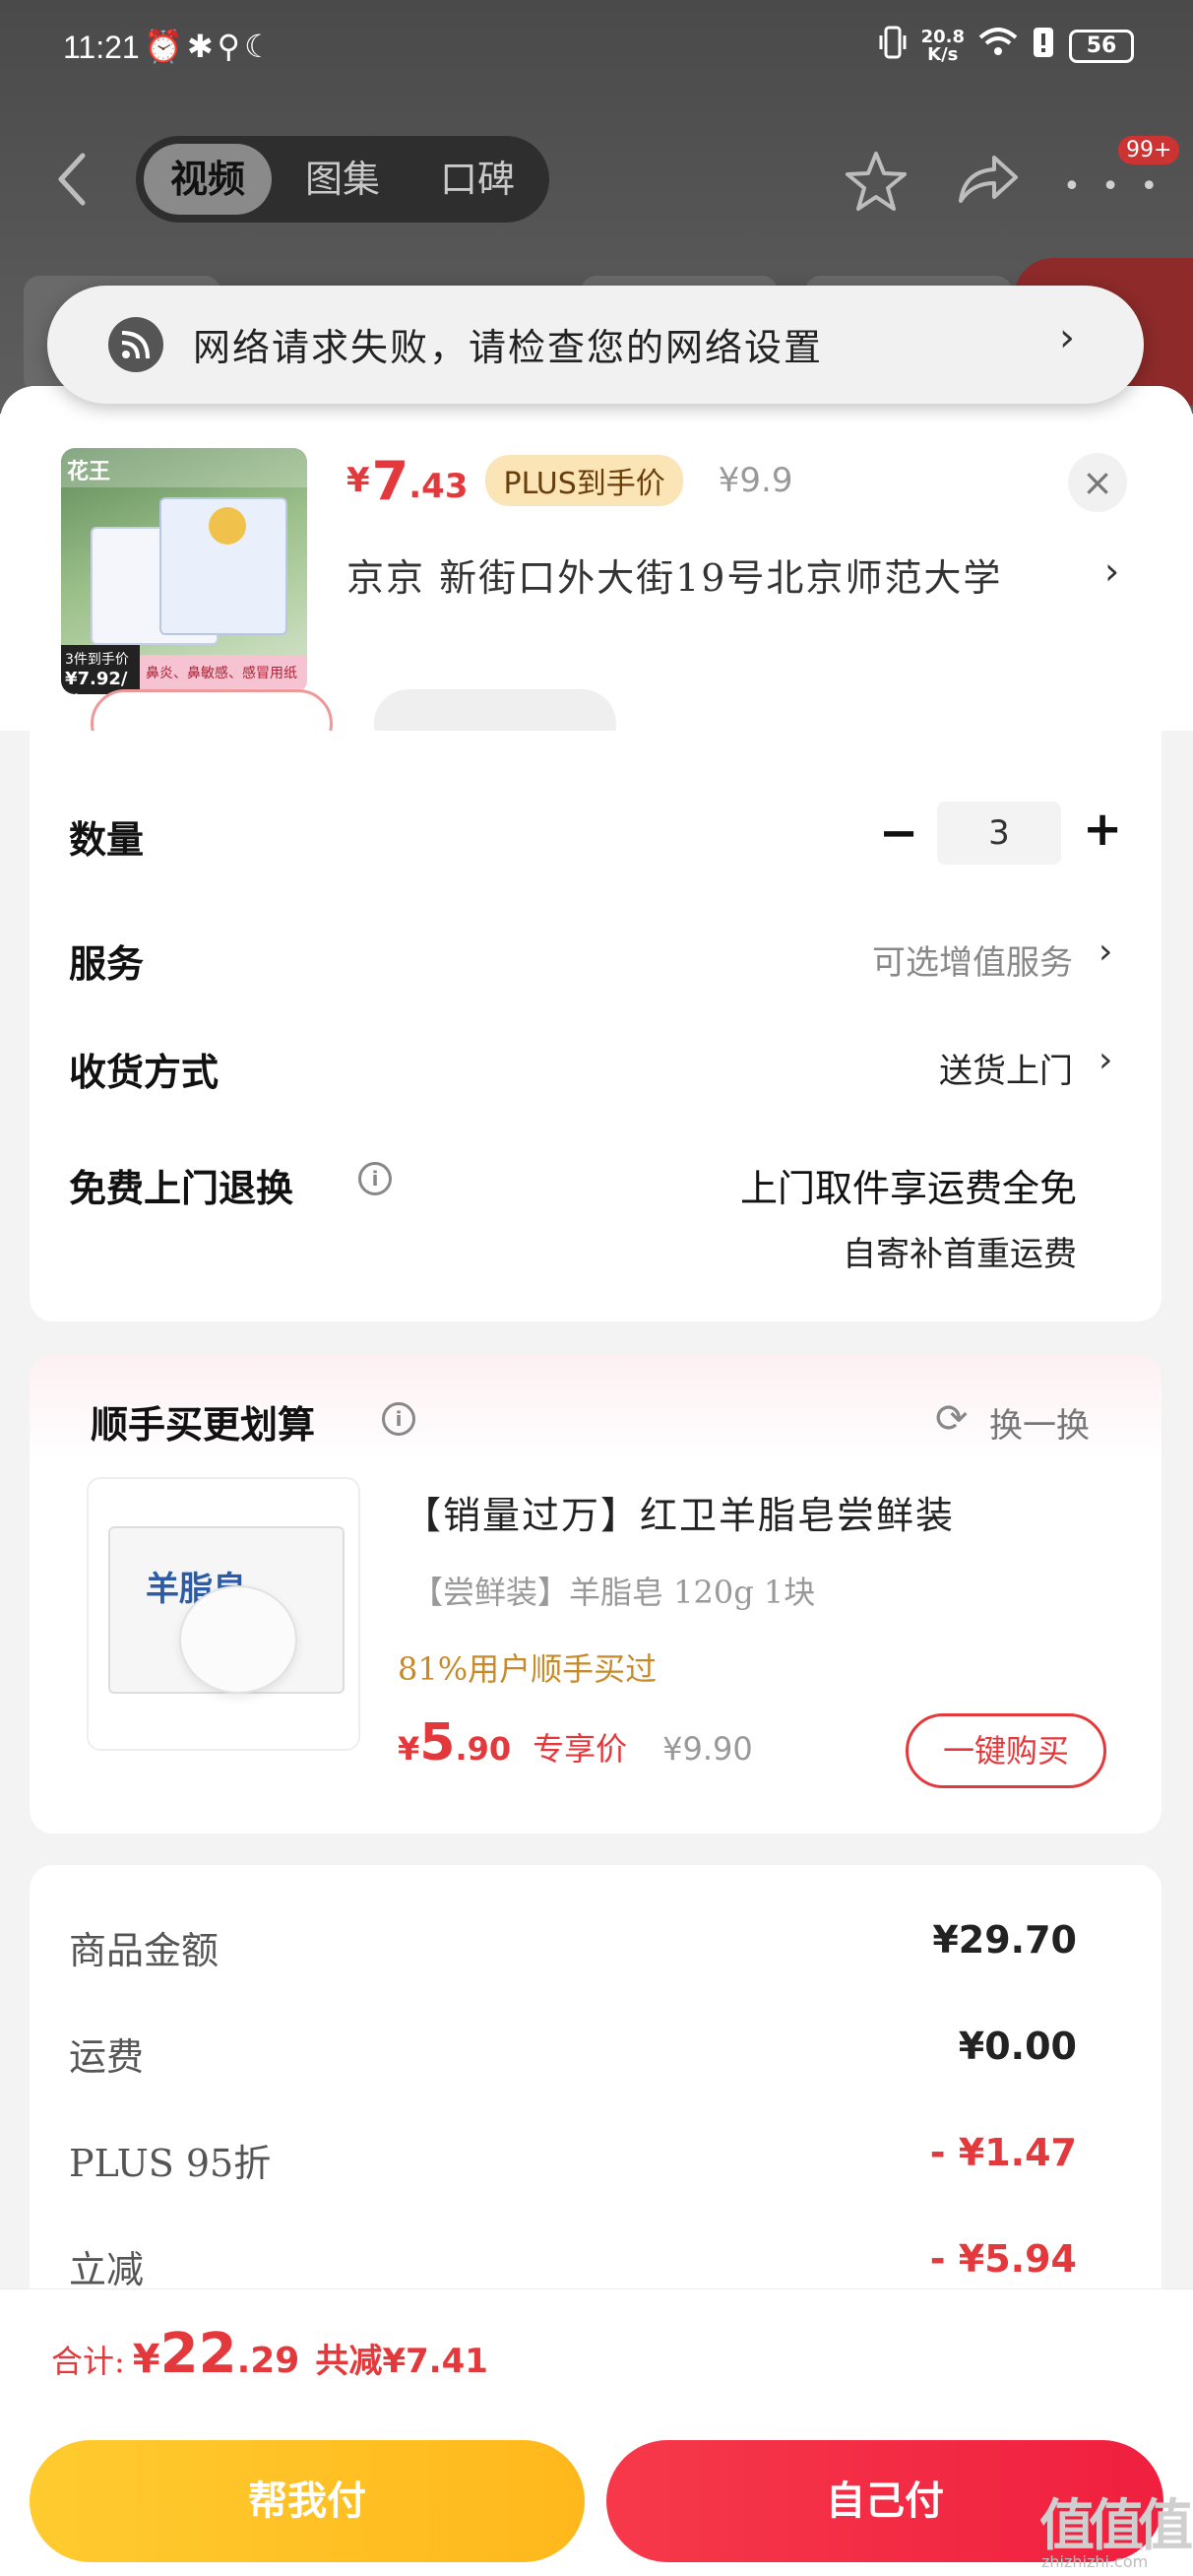 The image size is (1193, 2576). Describe the element at coordinates (238, 1639) in the screenshot. I see `soap-bar-illustration` at that location.